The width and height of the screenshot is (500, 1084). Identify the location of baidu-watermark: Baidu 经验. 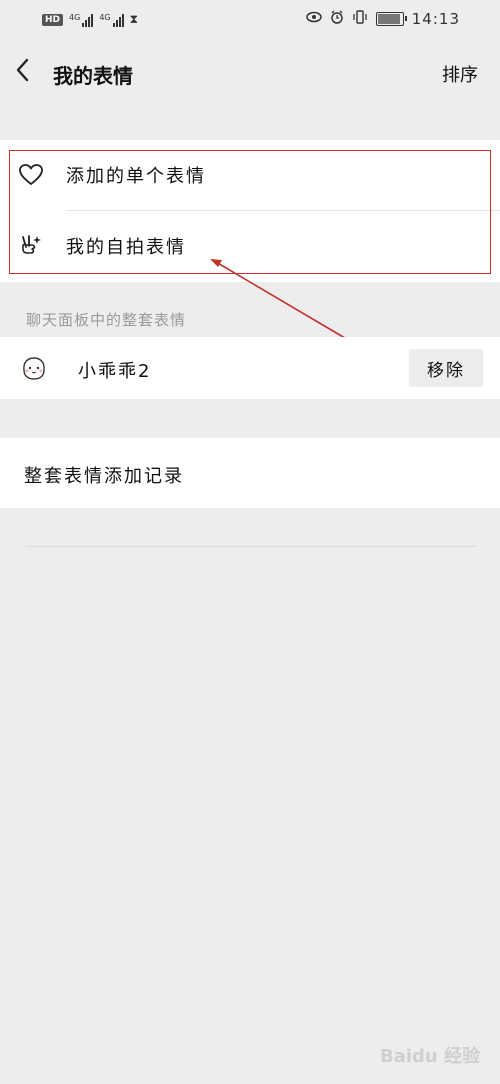
(429, 1056).